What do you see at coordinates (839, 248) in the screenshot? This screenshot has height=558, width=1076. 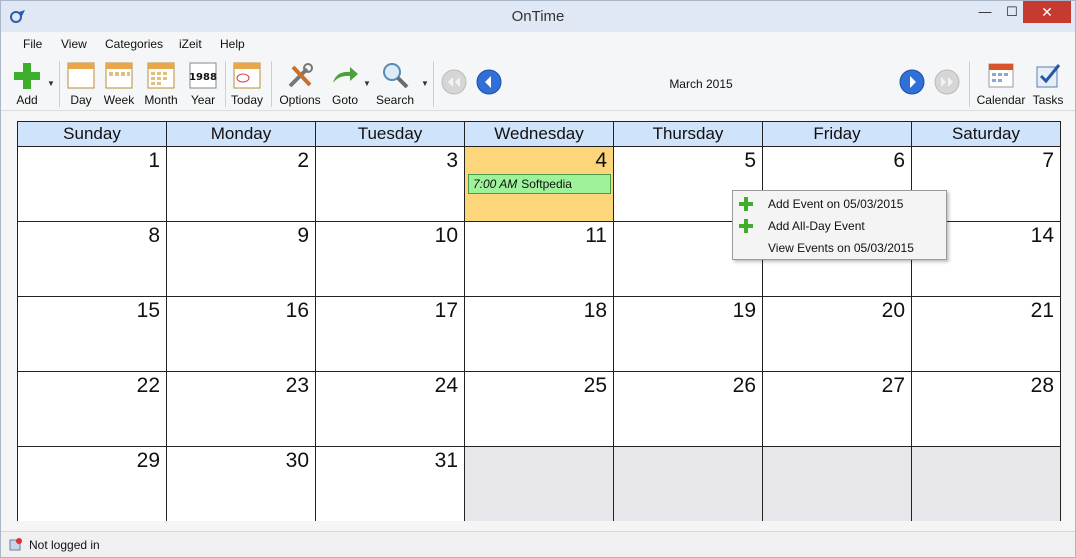 I see `context-view-events: View Events on 05/03/2015` at bounding box center [839, 248].